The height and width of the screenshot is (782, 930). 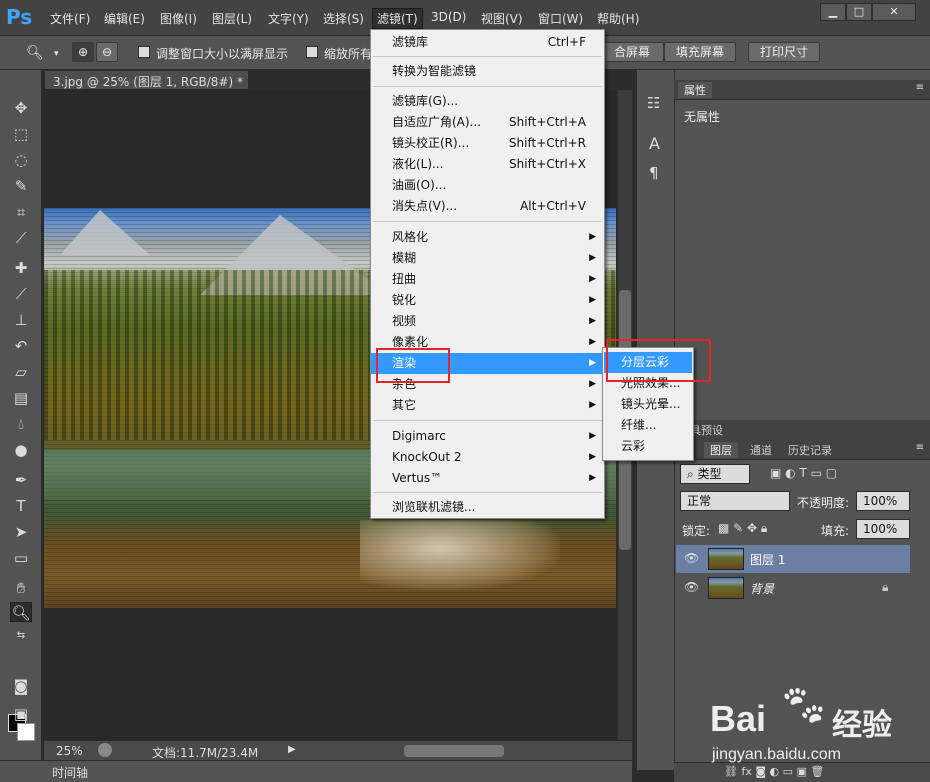 I want to click on menu-type: 文字(Y), so click(x=288, y=18).